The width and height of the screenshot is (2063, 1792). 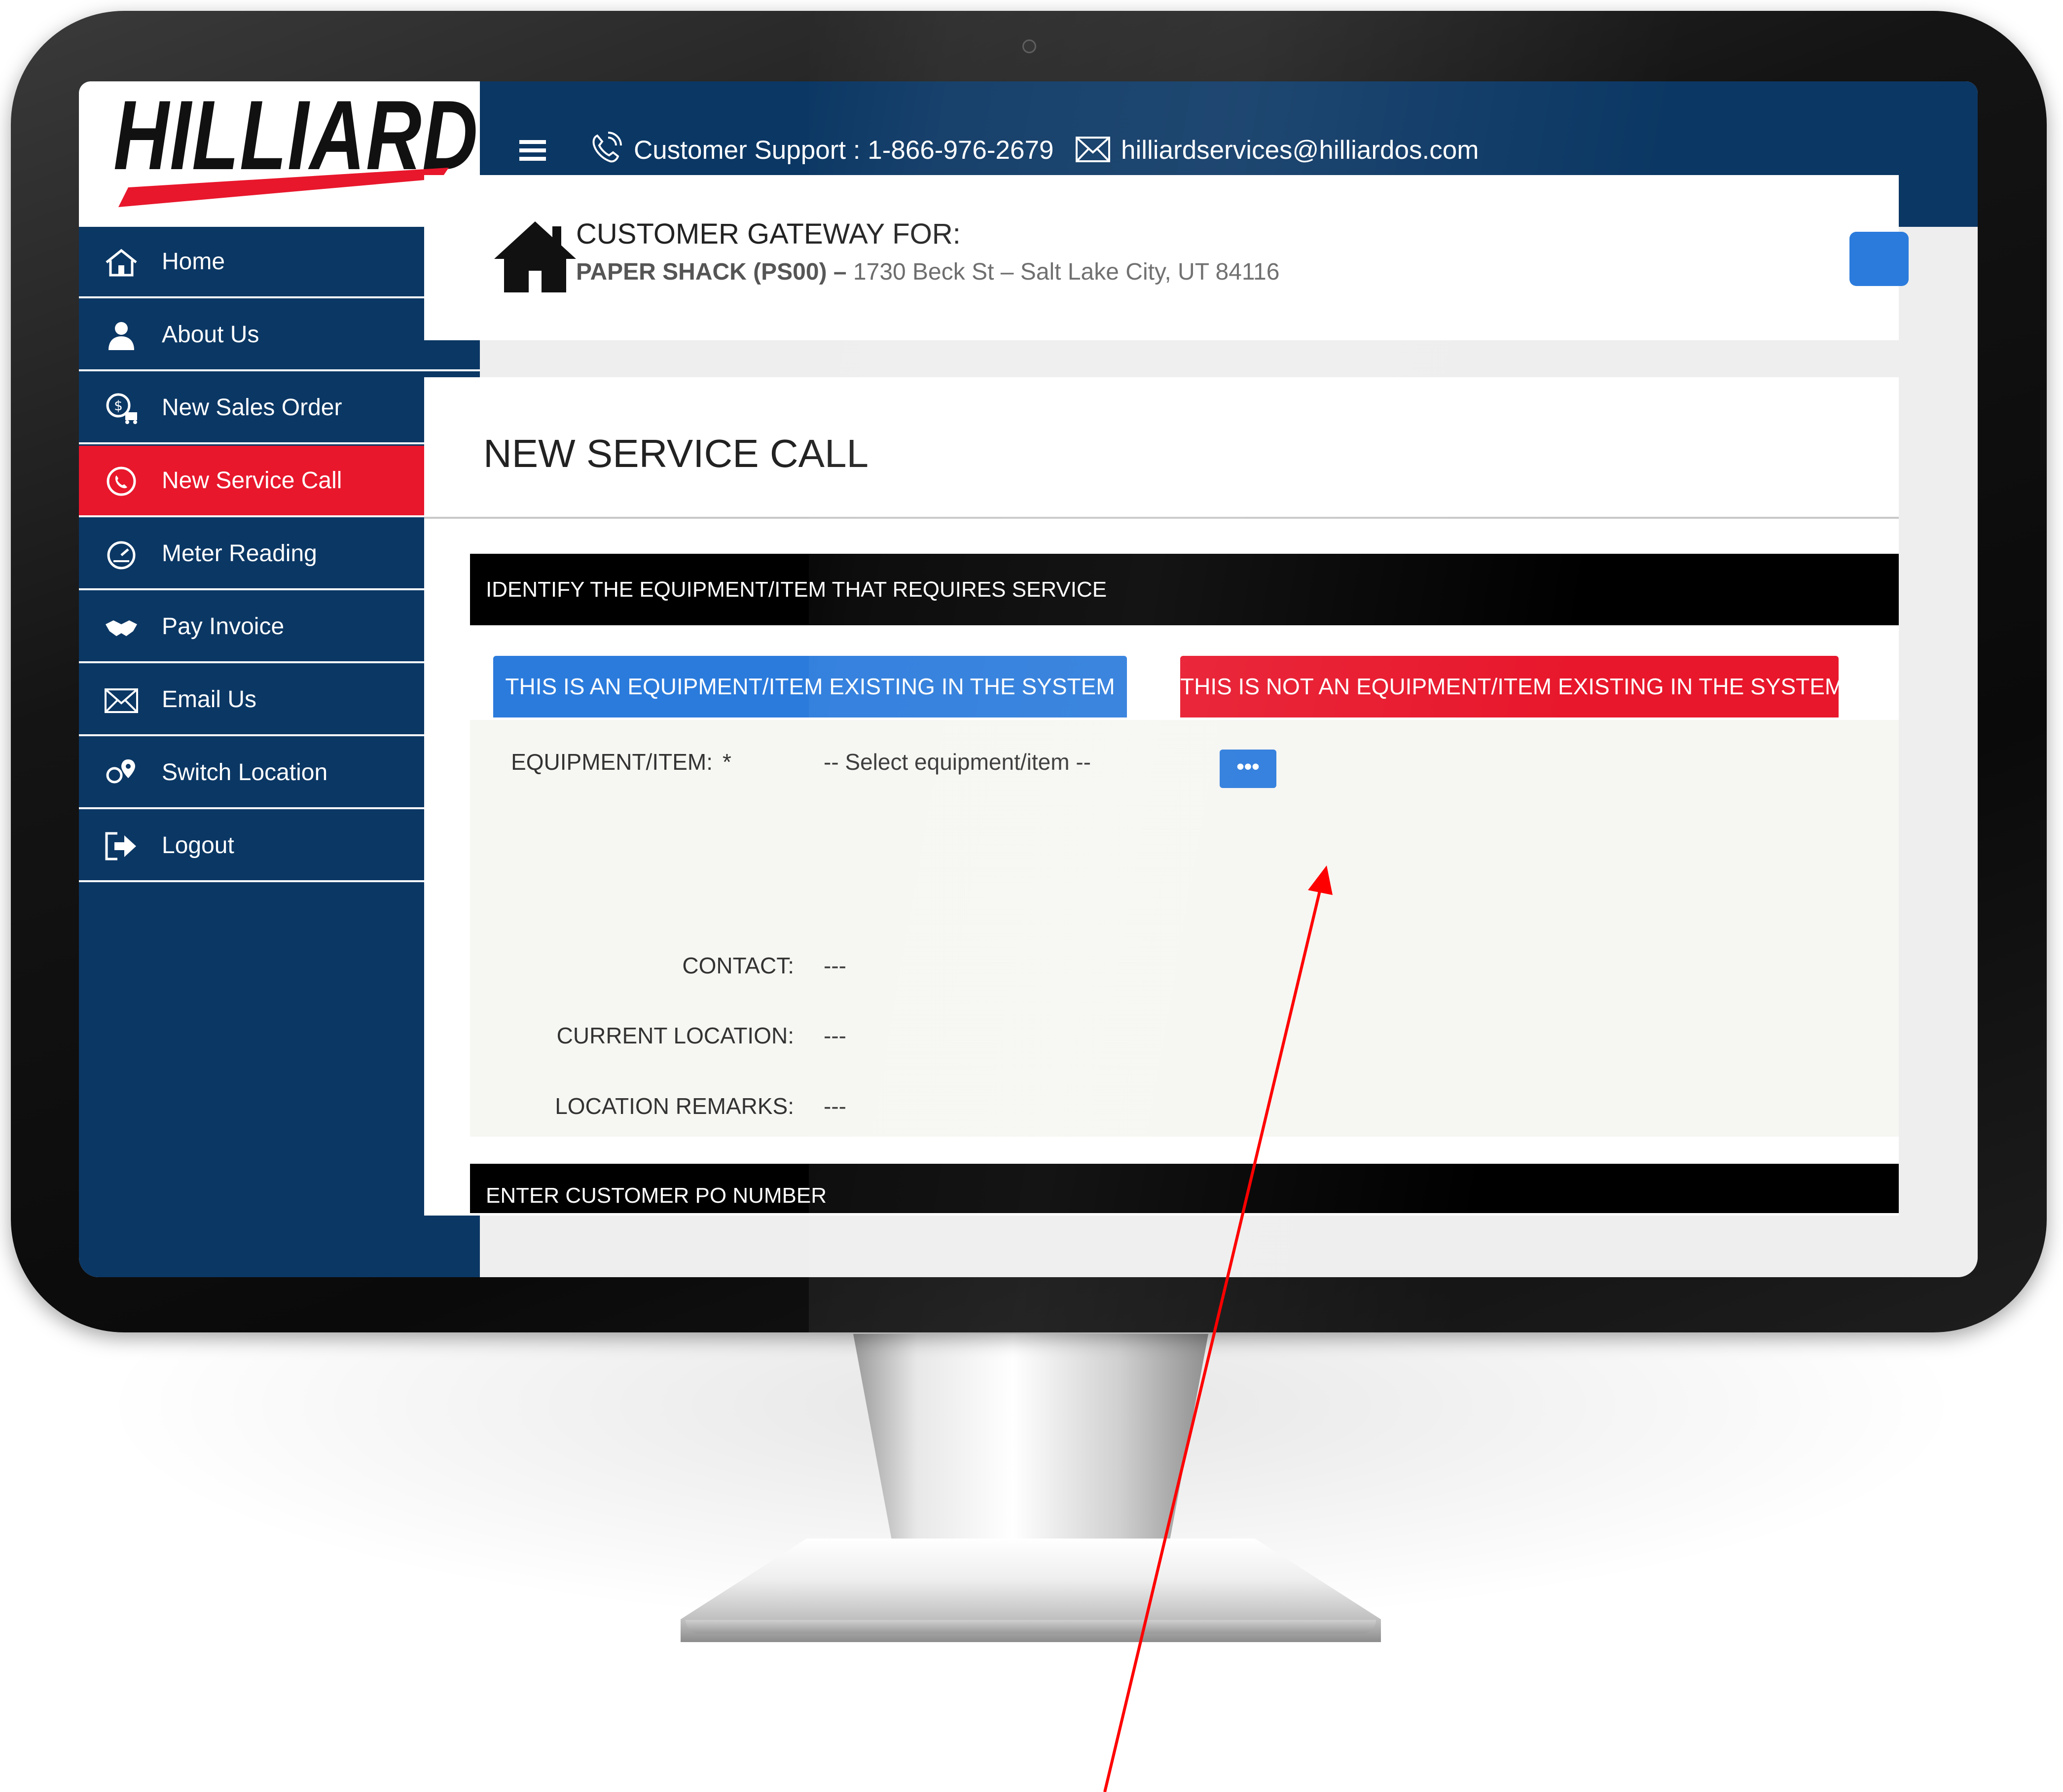 I want to click on gateway-action-button, so click(x=1879, y=259).